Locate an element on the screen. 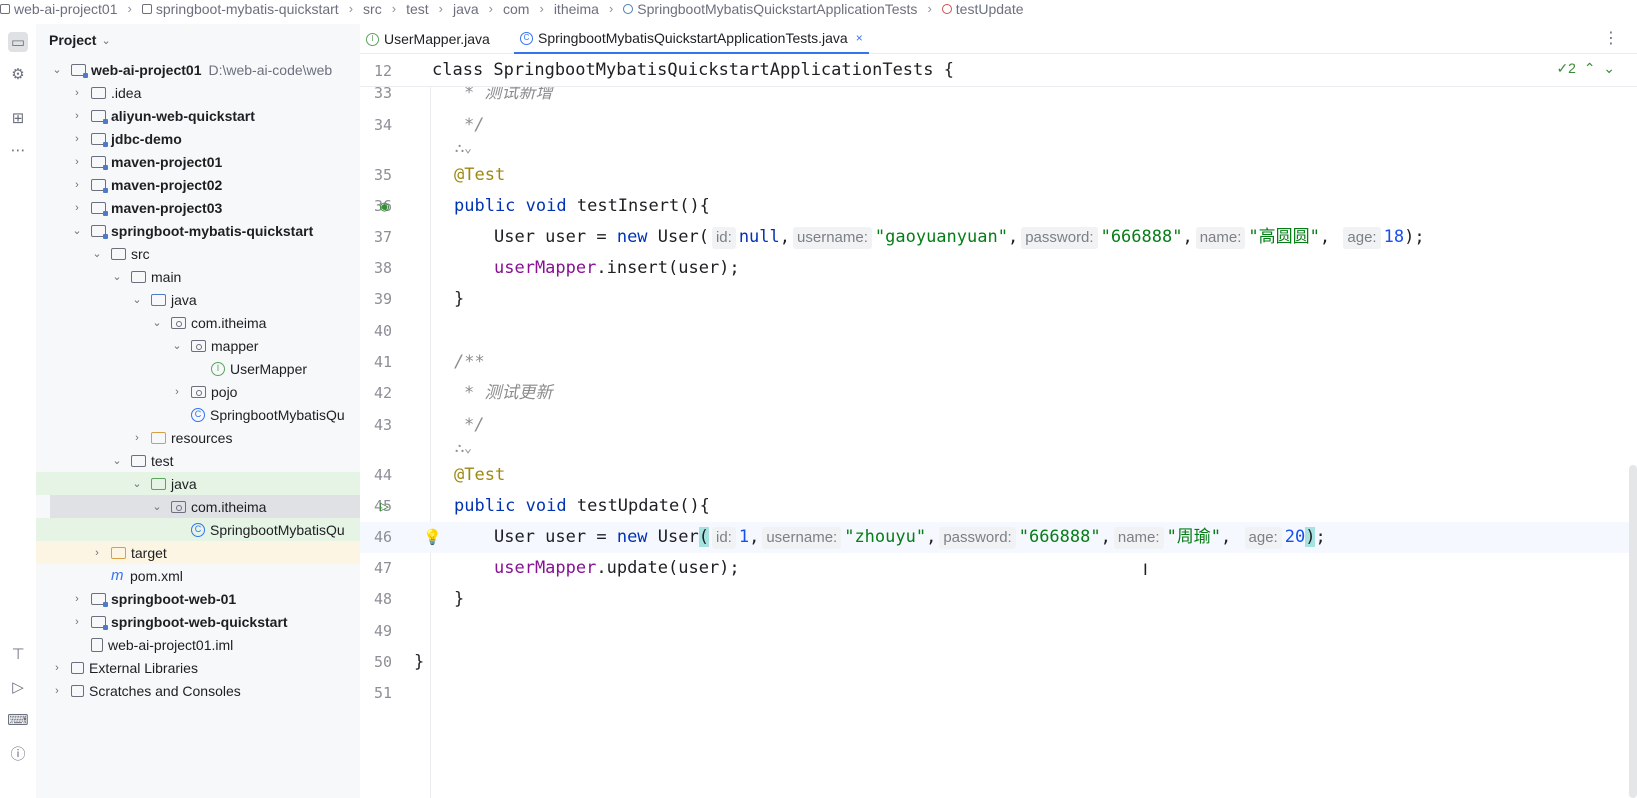 The height and width of the screenshot is (798, 1637). chevron-up-icon: ⌃ is located at coordinates (1590, 68).